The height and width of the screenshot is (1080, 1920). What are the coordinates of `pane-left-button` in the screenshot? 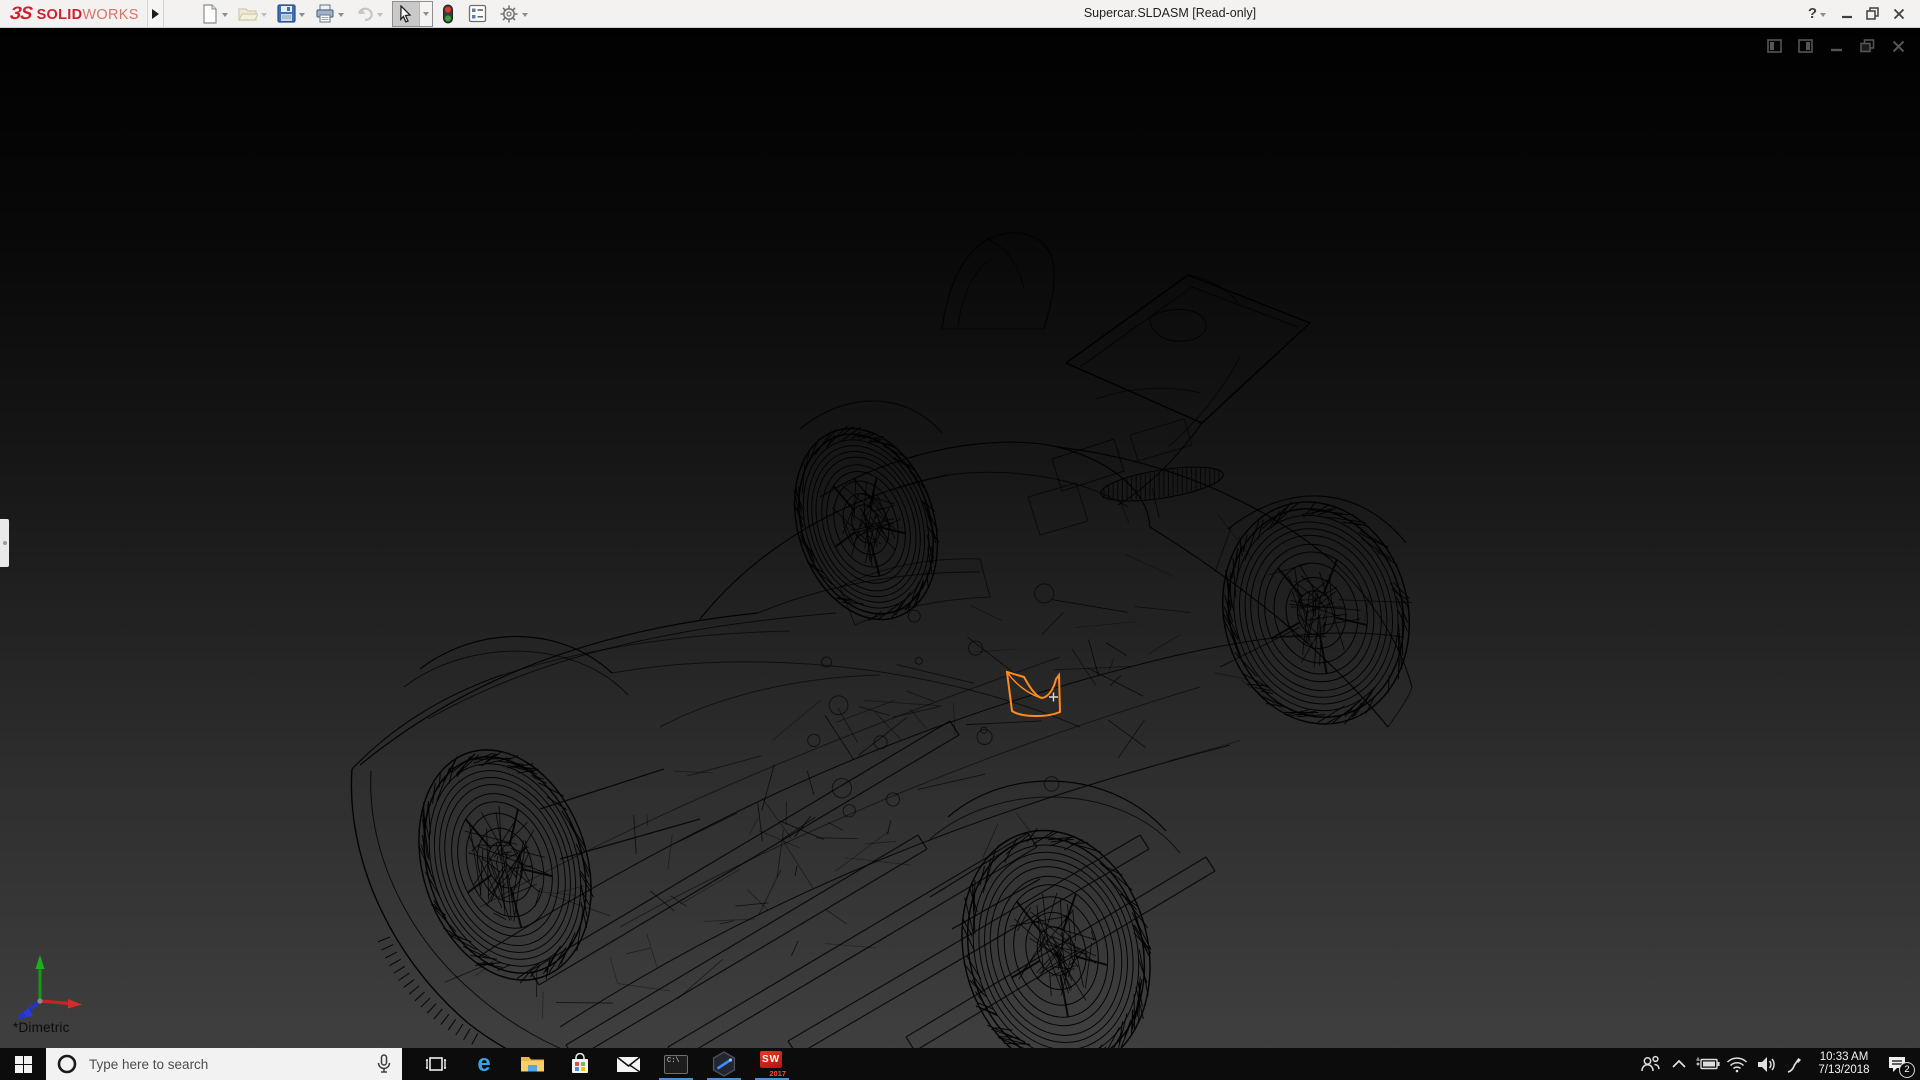 It's located at (1774, 46).